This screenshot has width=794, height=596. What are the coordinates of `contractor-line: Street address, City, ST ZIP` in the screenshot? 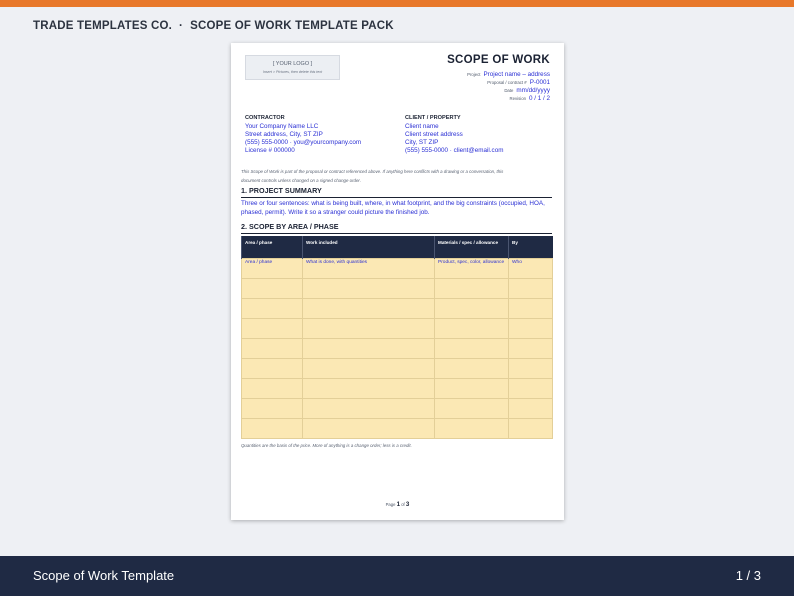 It's located at (284, 134).